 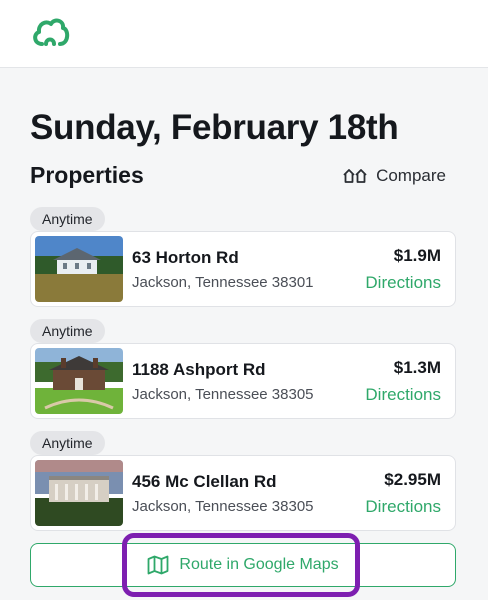 I want to click on app-header, so click(x=244, y=34).